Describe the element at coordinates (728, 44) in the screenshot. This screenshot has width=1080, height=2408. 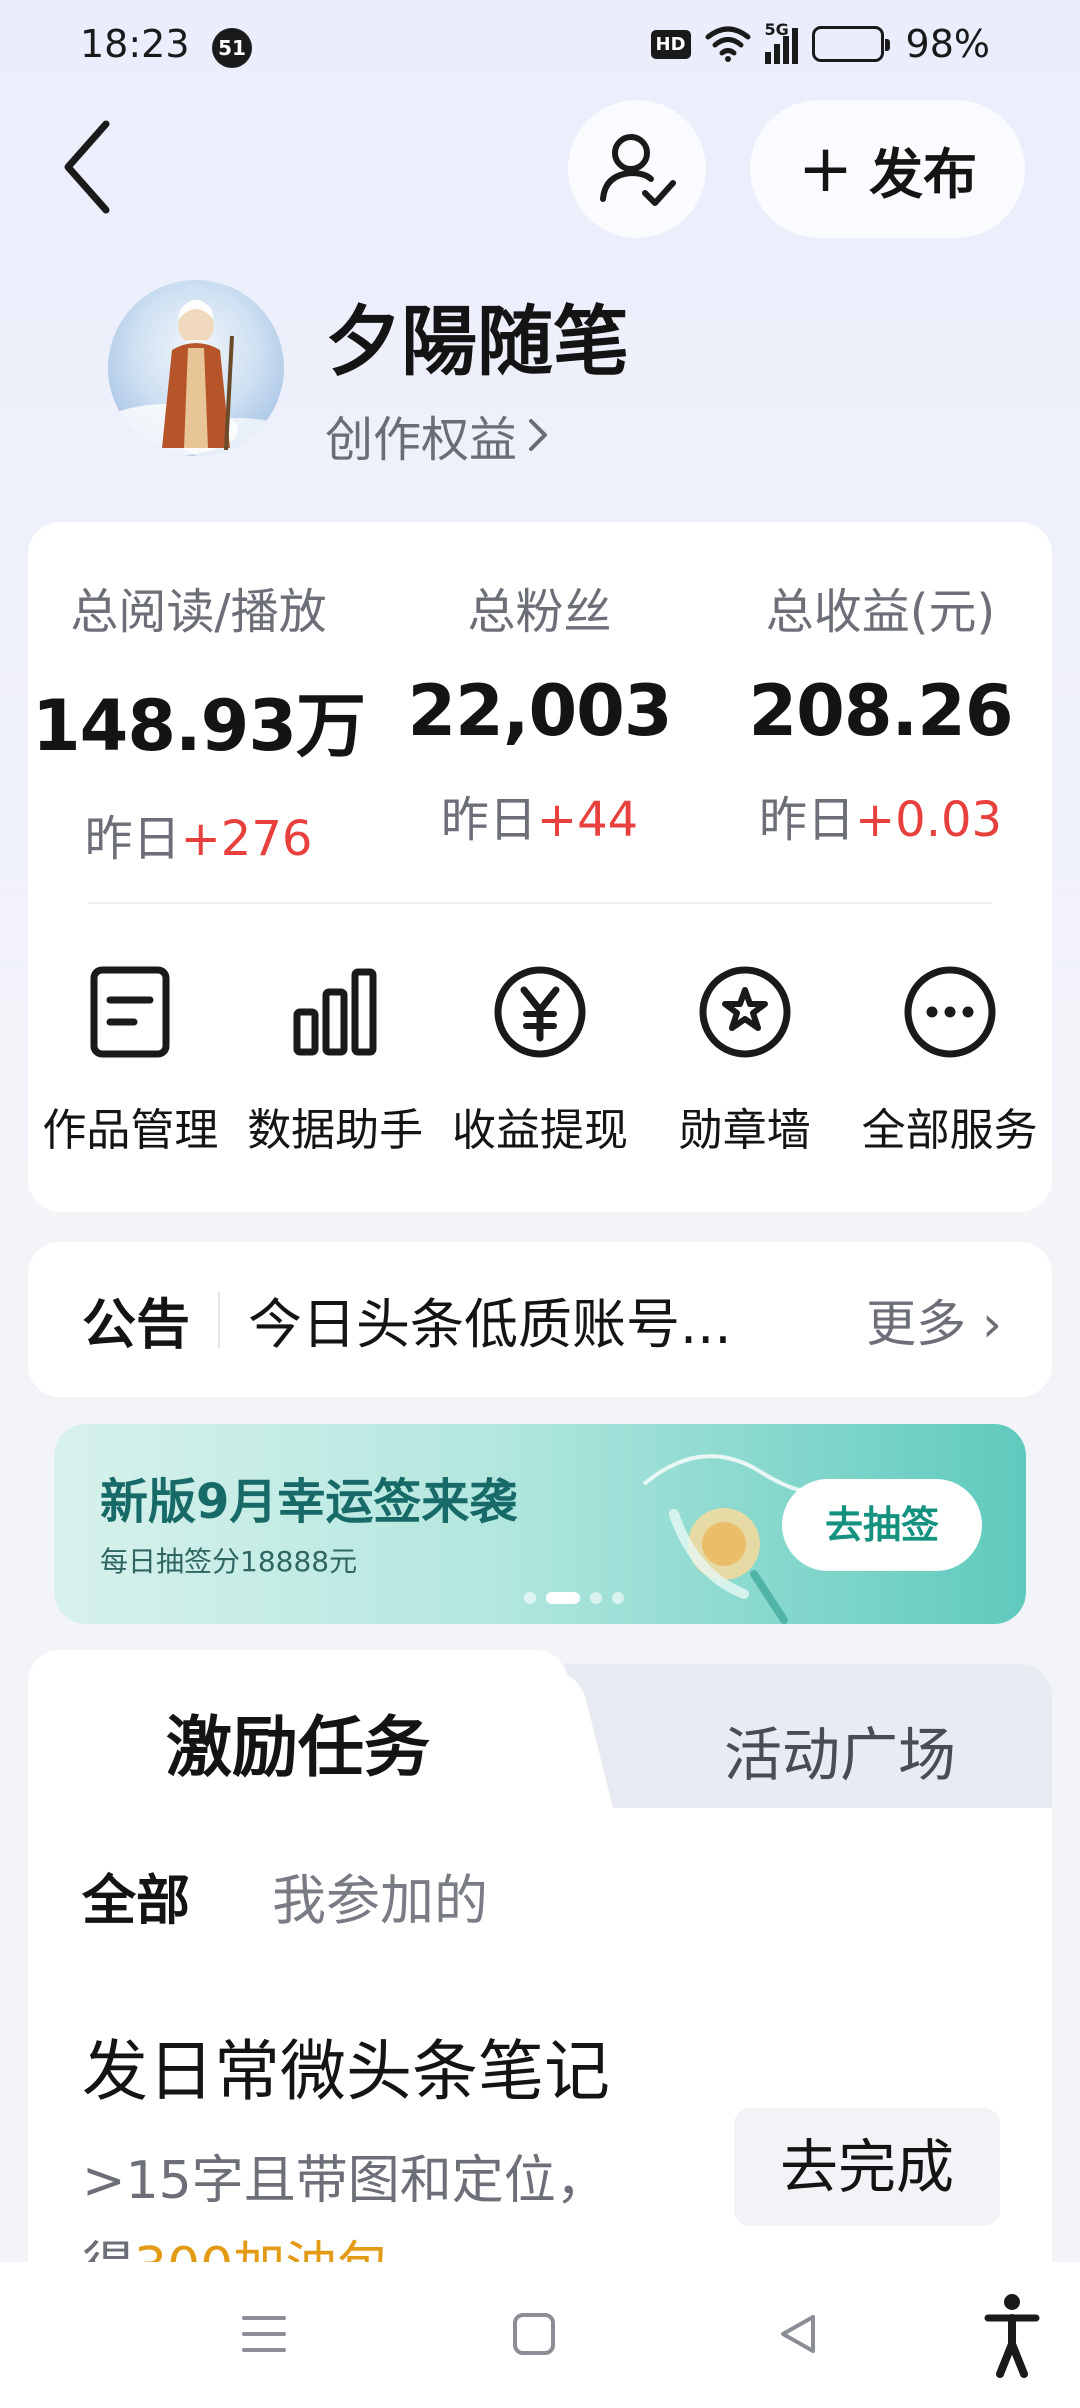
I see `wifi-icon` at that location.